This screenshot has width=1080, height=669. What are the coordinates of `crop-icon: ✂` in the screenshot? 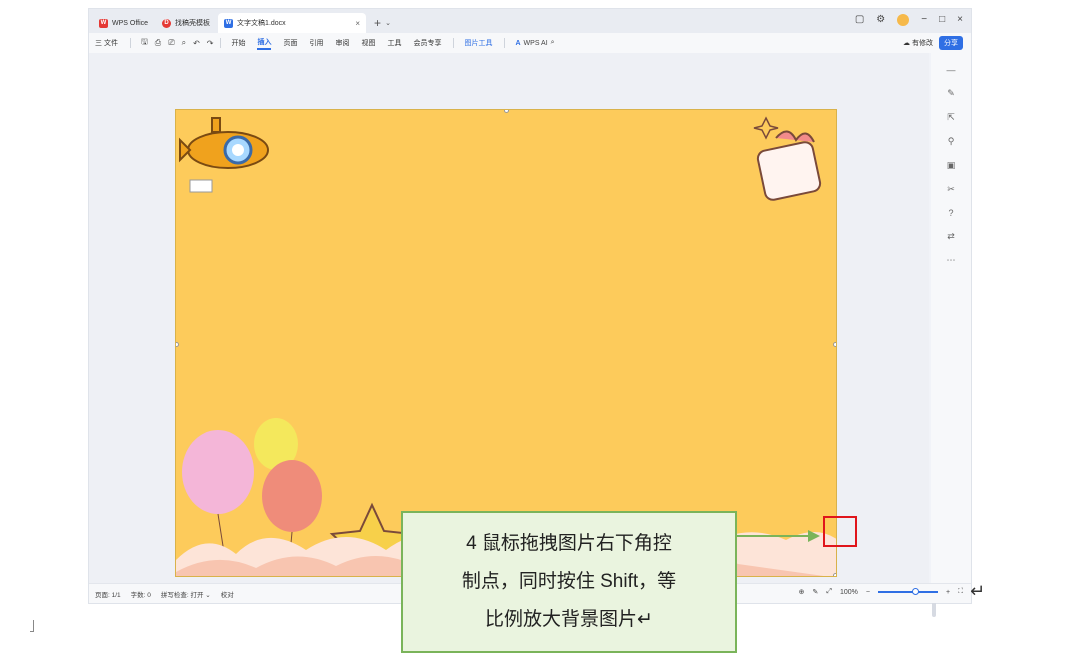 It's located at (951, 189).